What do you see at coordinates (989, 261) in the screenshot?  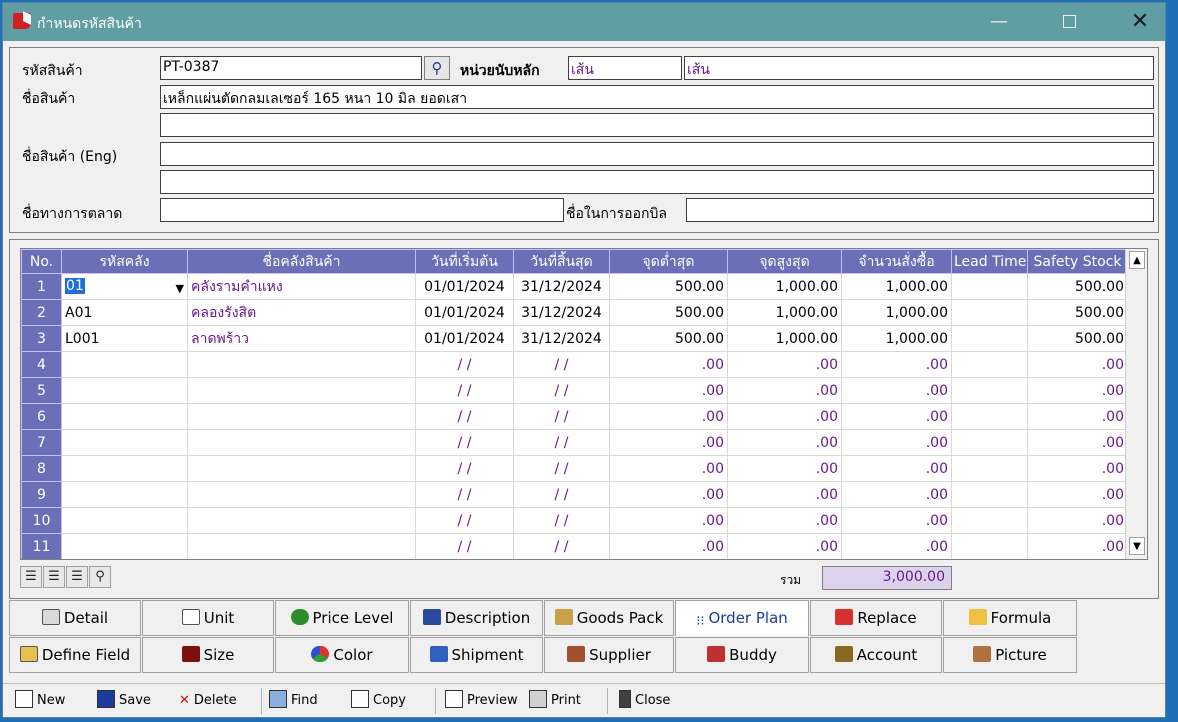 I see `col-header-lead-time: Lead Time` at bounding box center [989, 261].